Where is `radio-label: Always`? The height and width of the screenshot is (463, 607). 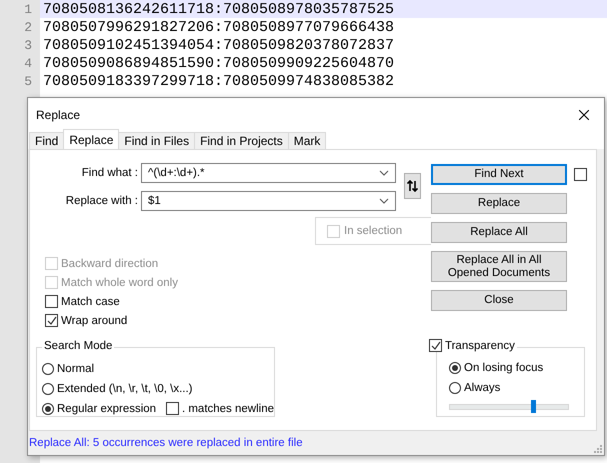 radio-label: Always is located at coordinates (482, 388).